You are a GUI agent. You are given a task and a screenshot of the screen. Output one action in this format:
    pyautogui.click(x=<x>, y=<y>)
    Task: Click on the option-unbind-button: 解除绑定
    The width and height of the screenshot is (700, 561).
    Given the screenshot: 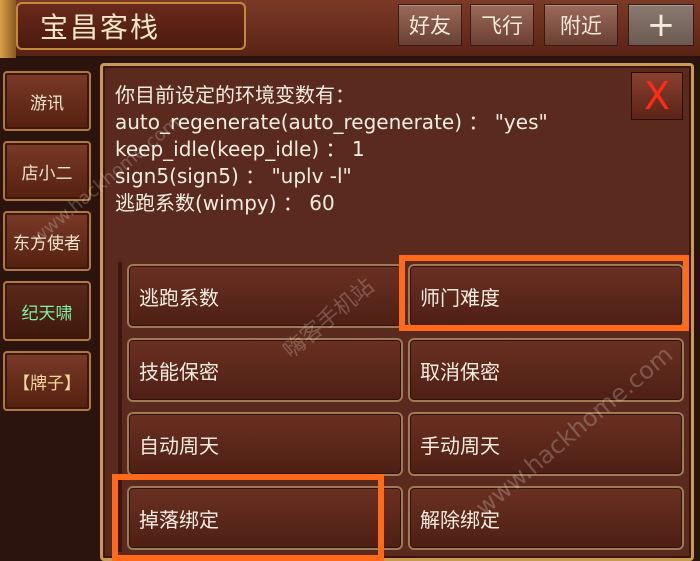 What is the action you would take?
    pyautogui.click(x=546, y=518)
    